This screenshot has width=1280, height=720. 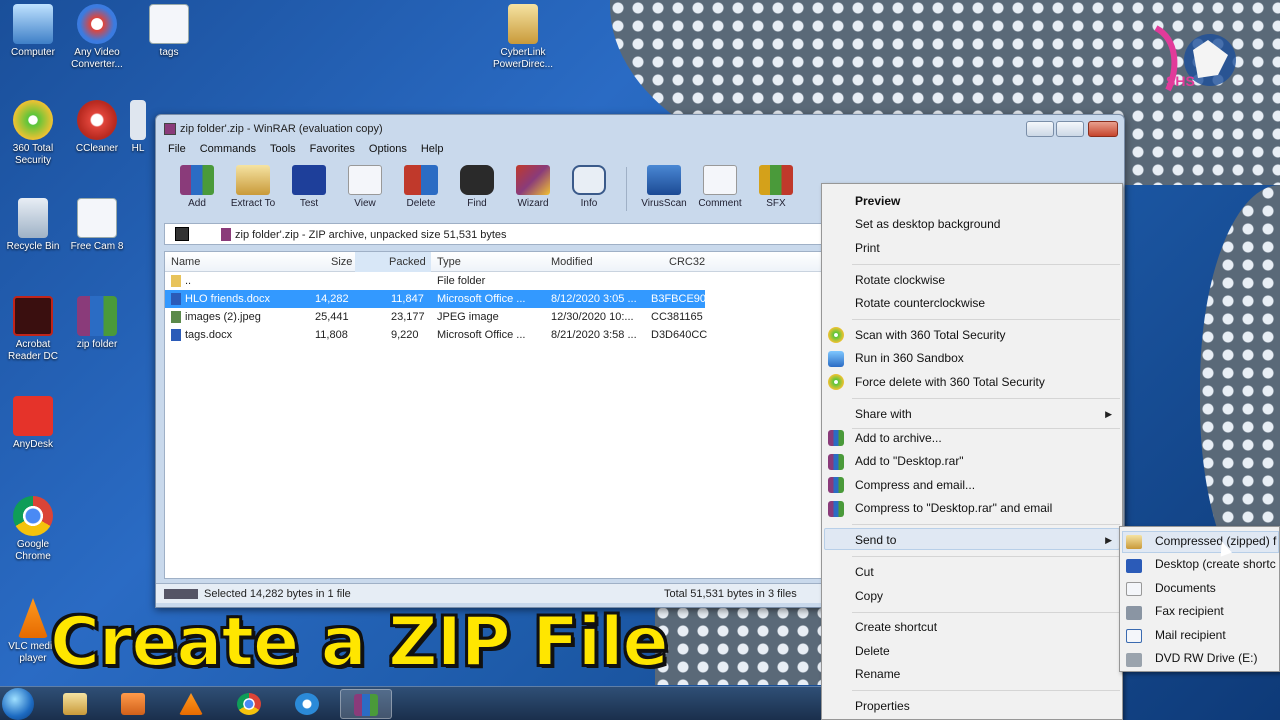 I want to click on column-modified: Modified, so click(x=572, y=262).